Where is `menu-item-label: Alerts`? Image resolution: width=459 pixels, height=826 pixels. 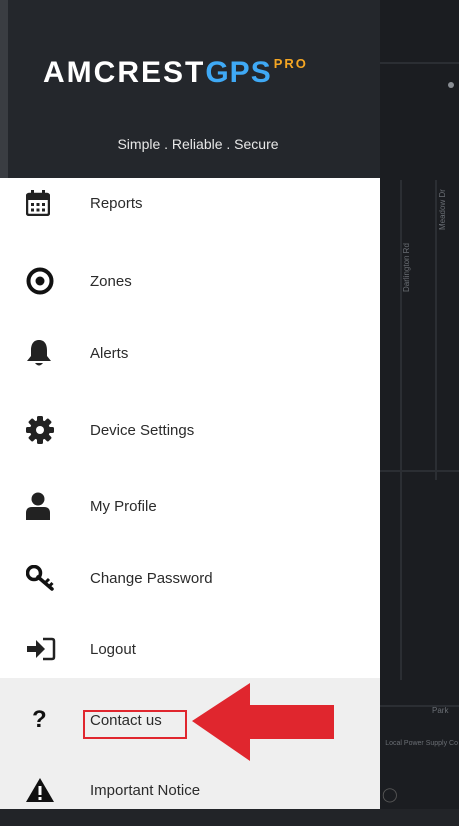
menu-item-label: Alerts is located at coordinates (109, 353).